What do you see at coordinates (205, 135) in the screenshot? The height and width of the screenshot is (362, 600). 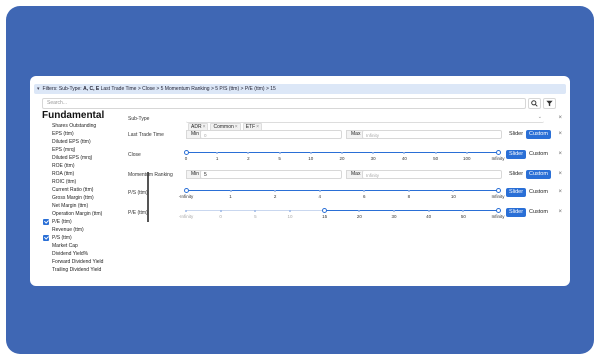 I see `min-placeholder: 0` at bounding box center [205, 135].